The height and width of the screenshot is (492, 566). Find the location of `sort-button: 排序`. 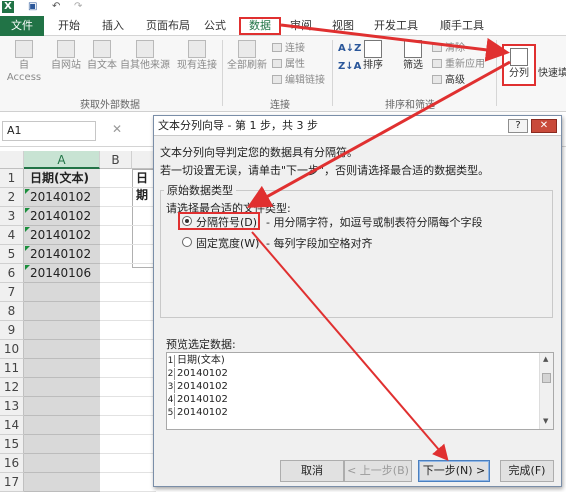

sort-button: 排序 is located at coordinates (373, 56).